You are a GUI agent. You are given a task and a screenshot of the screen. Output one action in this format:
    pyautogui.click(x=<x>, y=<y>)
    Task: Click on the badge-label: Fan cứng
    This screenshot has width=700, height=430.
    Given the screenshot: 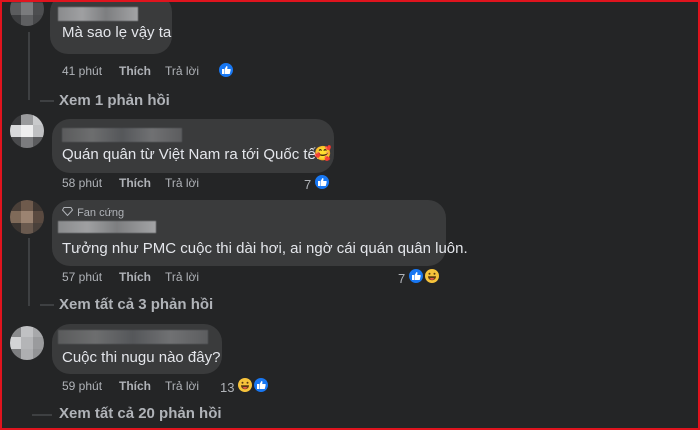 What is the action you would take?
    pyautogui.click(x=101, y=213)
    